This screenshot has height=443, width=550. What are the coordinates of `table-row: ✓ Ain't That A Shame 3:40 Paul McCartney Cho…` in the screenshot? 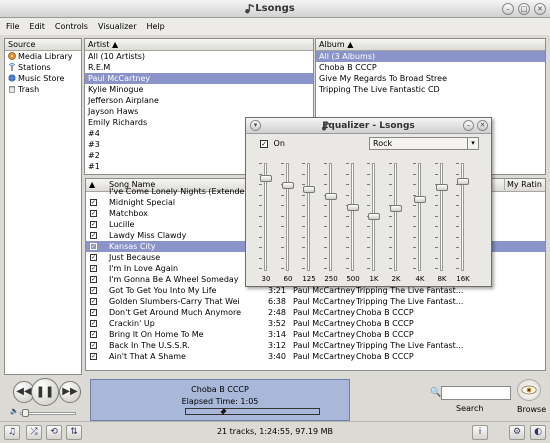 It's located at (315, 356).